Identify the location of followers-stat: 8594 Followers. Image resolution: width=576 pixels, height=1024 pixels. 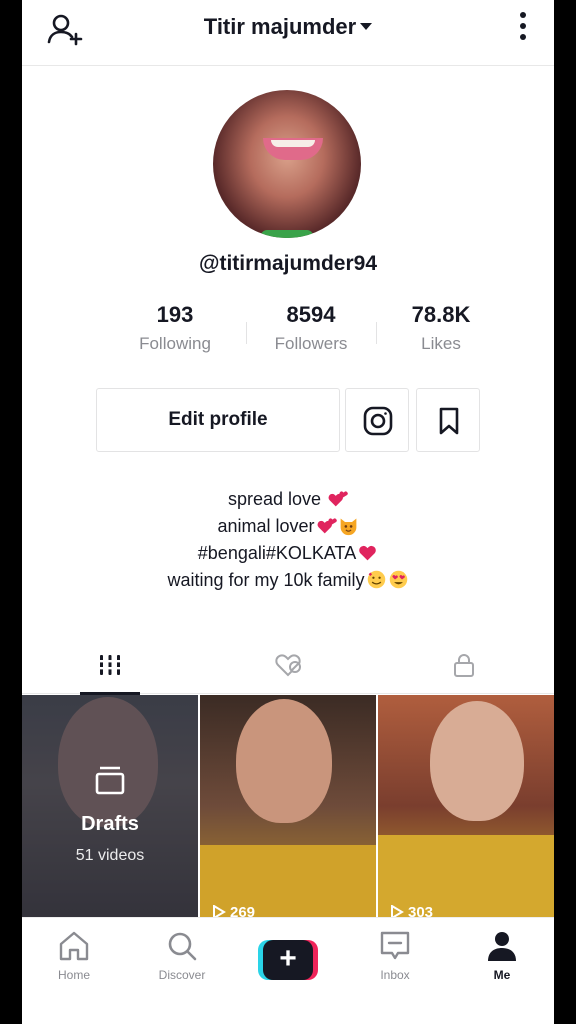
(311, 328).